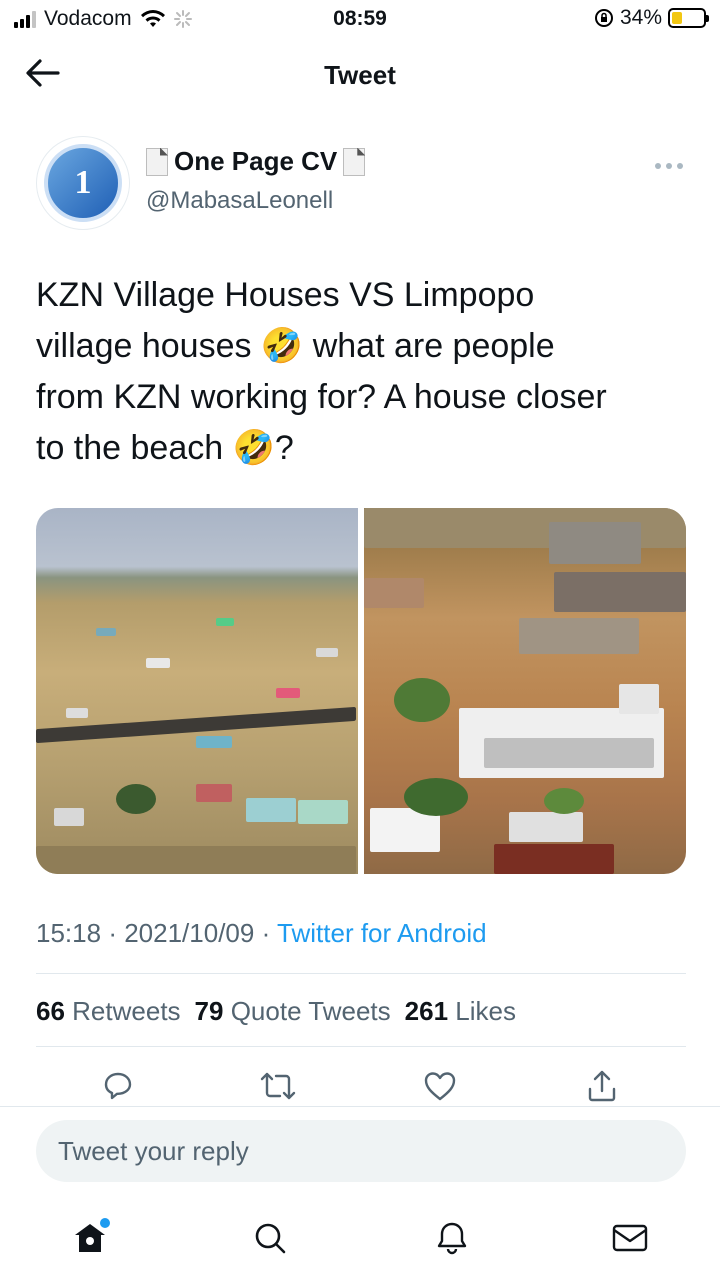 The width and height of the screenshot is (720, 1280). Describe the element at coordinates (603, 18) in the screenshot. I see `orientation-lock-icon` at that location.